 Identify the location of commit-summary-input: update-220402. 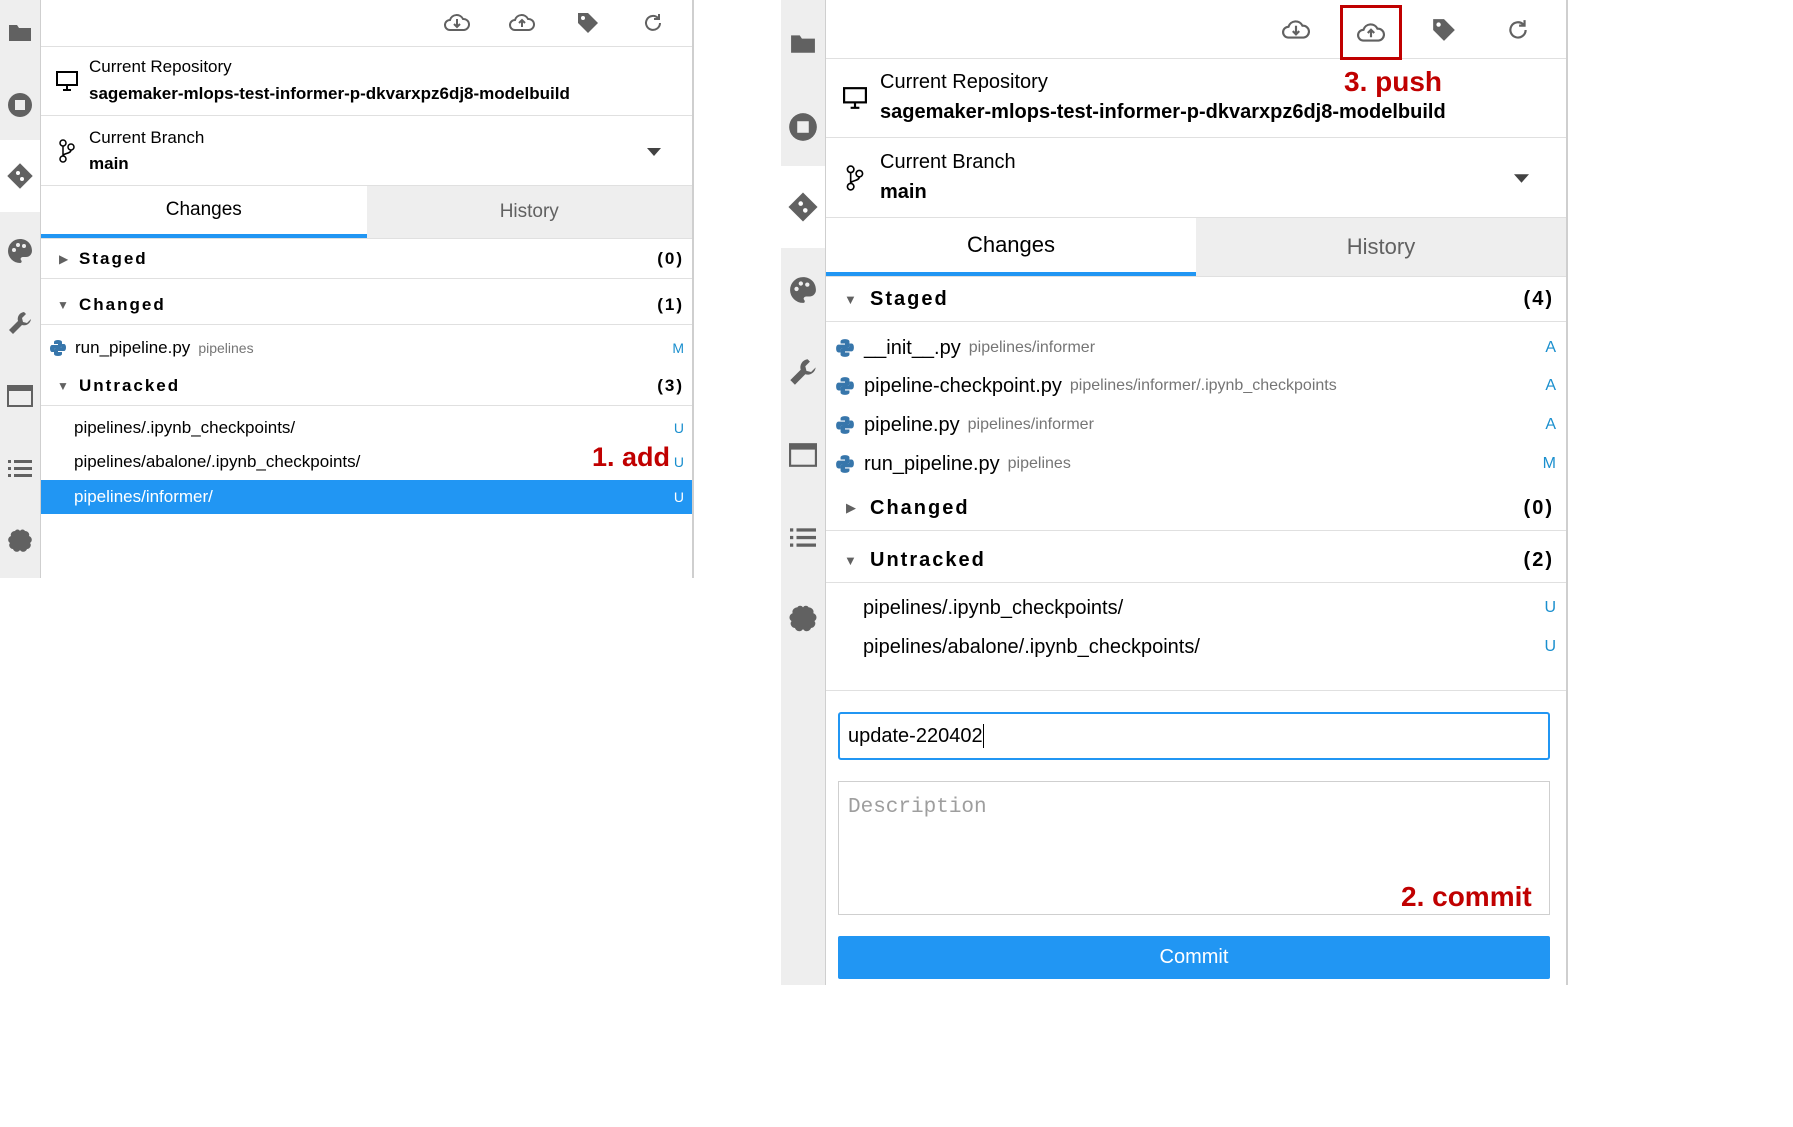
(1194, 736).